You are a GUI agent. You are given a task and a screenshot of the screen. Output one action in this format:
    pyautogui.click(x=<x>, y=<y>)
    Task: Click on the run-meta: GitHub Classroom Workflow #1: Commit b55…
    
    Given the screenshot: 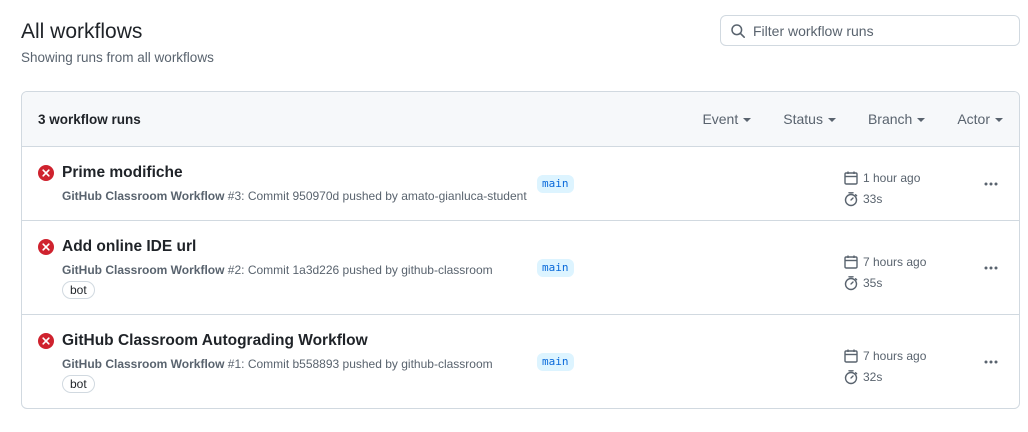 What is the action you would take?
    pyautogui.click(x=277, y=364)
    